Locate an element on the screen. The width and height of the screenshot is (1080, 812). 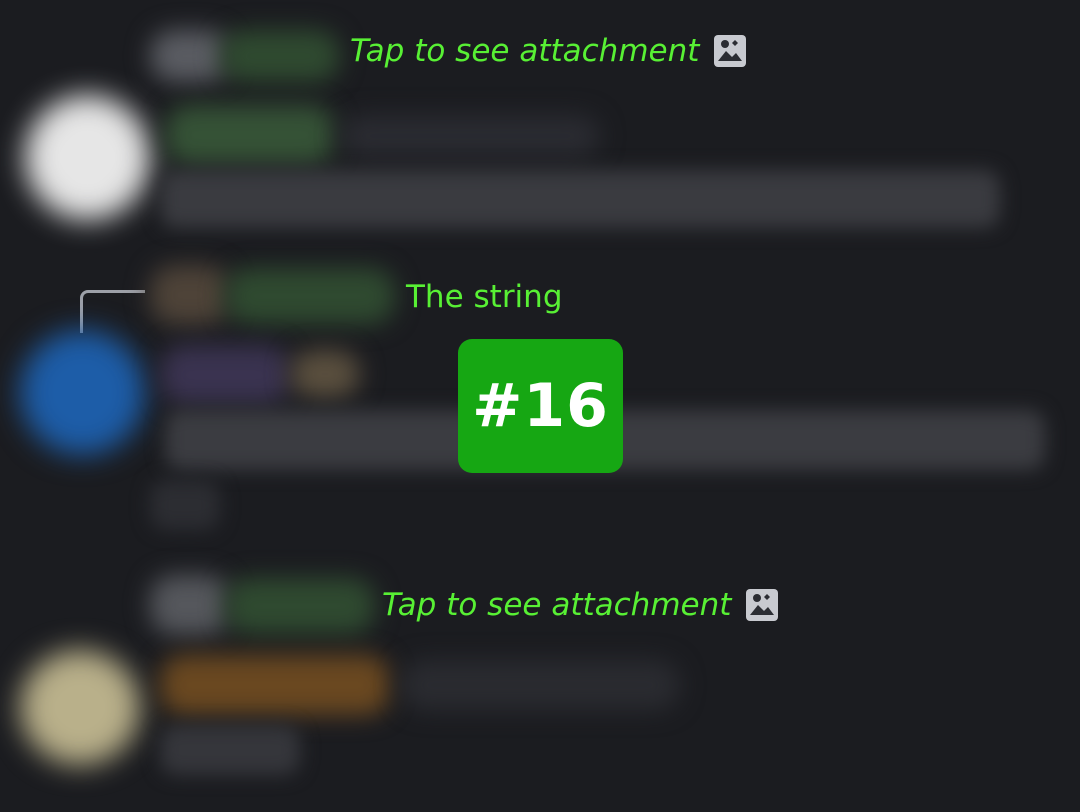
reply-preview-3: Tap to see attachment is located at coordinates (580, 605).